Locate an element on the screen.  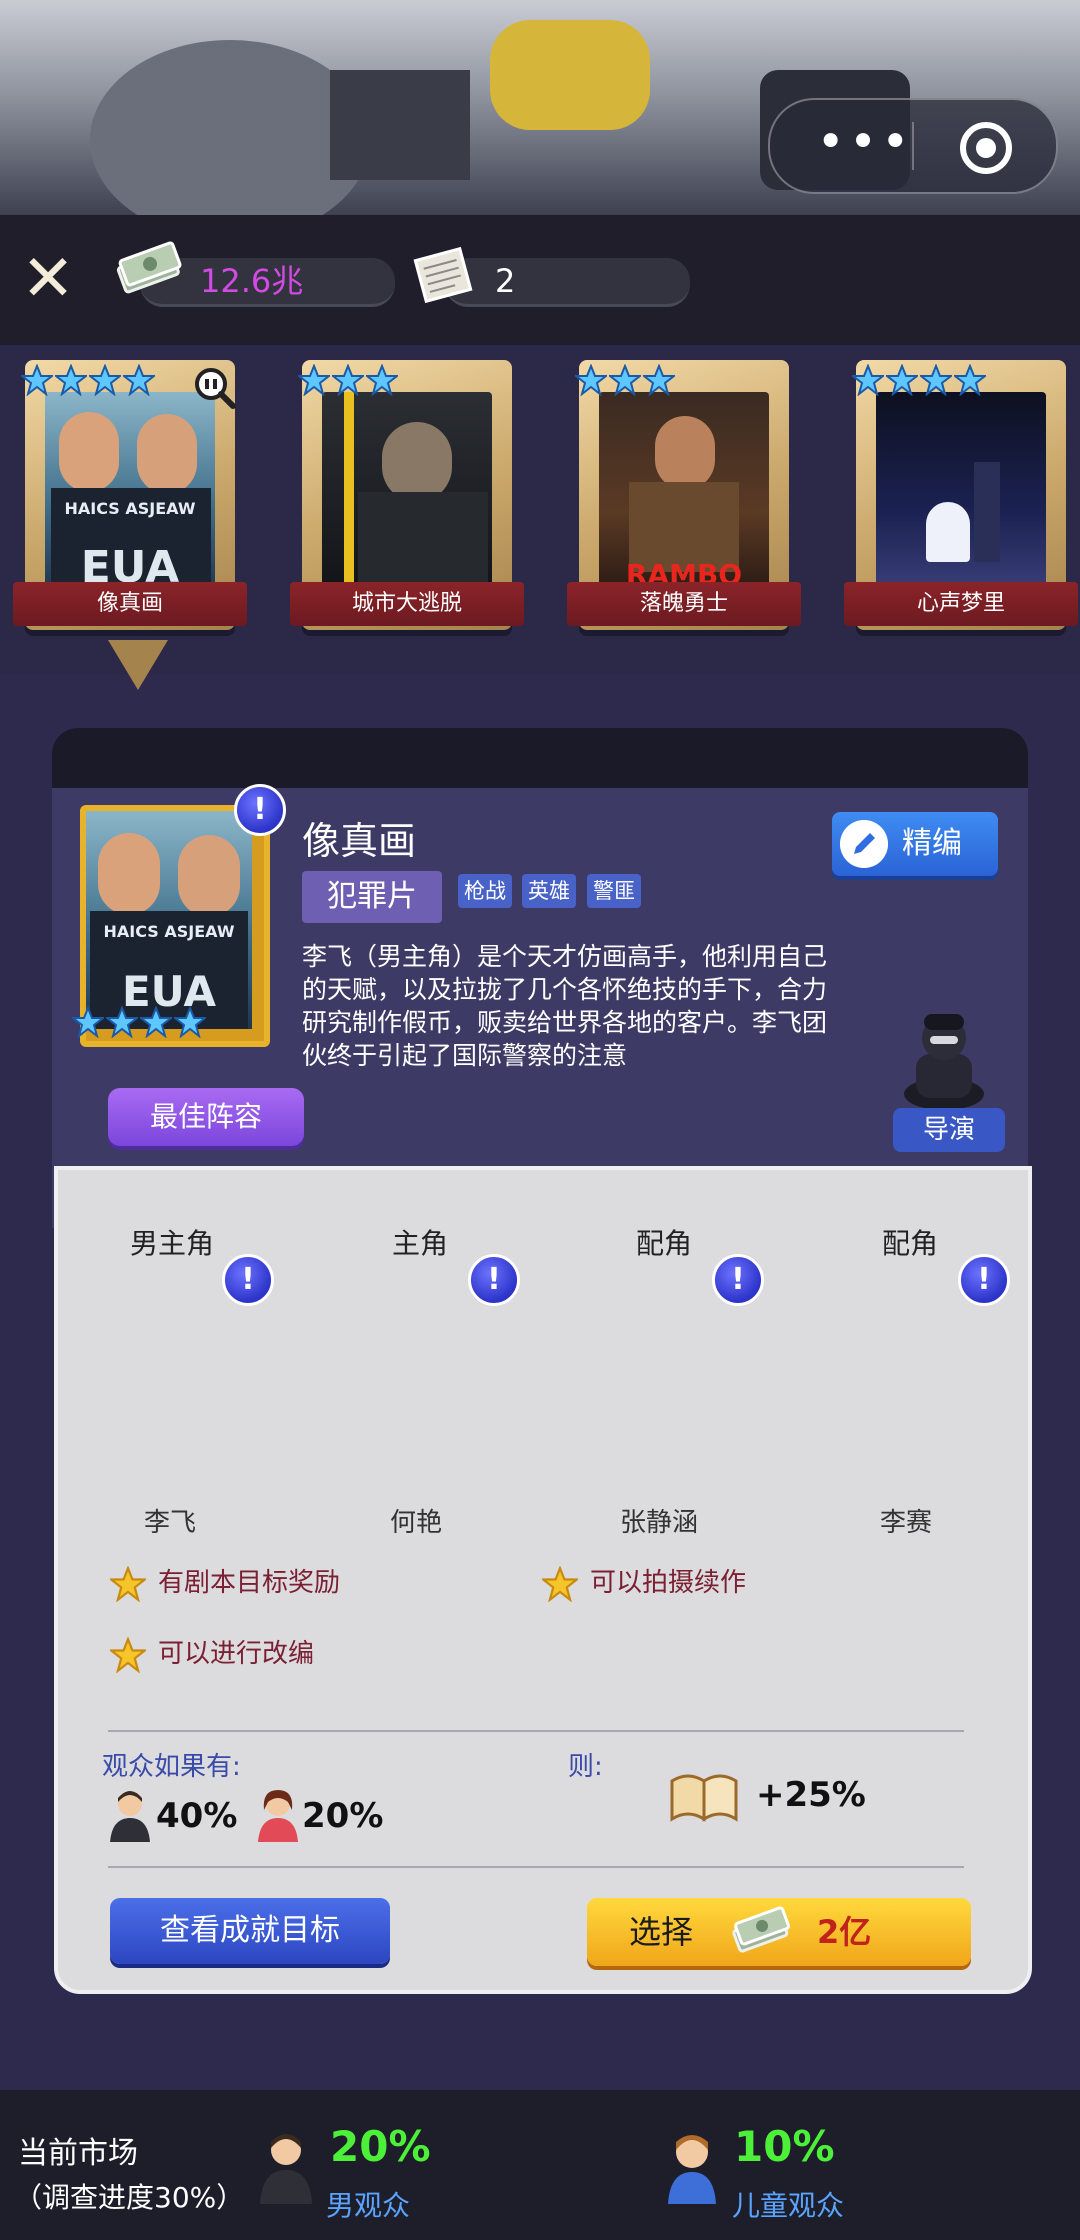
audience-condition-label: 观众如果有: is located at coordinates (171, 1767).